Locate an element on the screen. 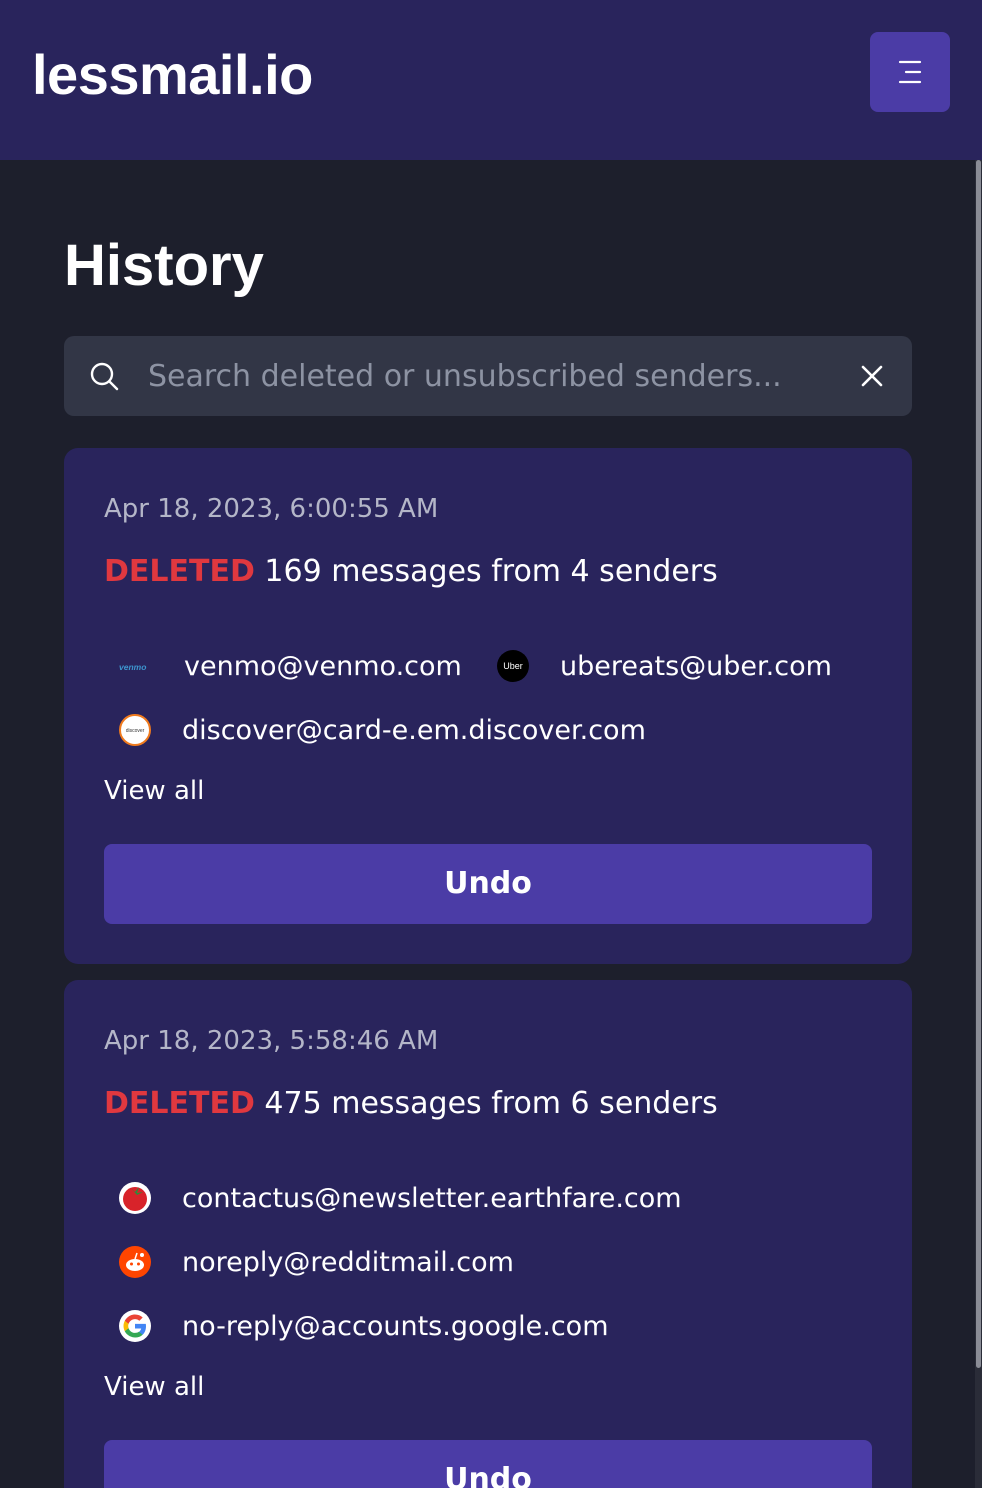  page-title: History is located at coordinates (164, 265).